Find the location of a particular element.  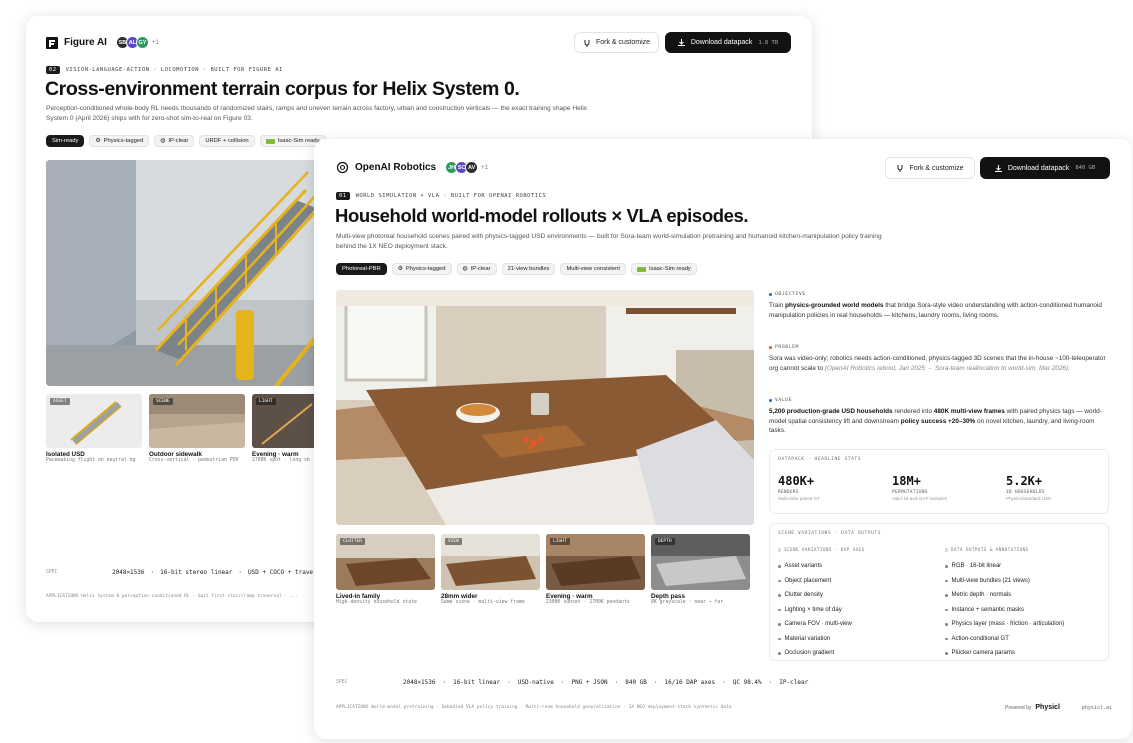

powered-by-label: Powered by is located at coordinates (1018, 707).